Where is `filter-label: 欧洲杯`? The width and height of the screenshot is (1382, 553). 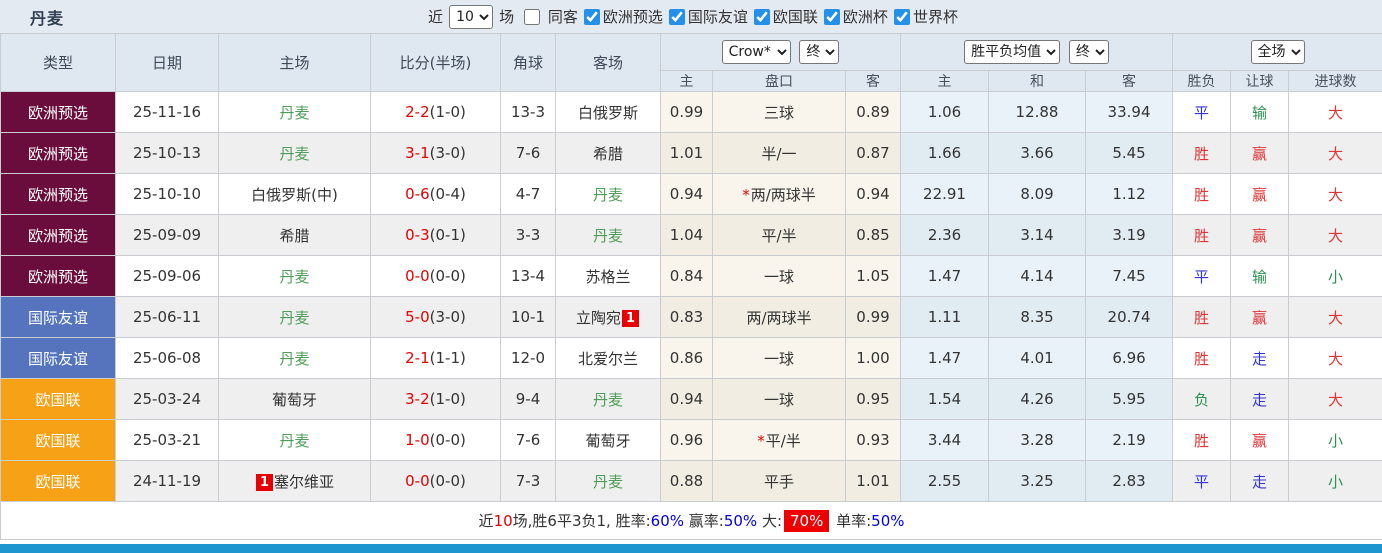 filter-label: 欧洲杯 is located at coordinates (865, 17).